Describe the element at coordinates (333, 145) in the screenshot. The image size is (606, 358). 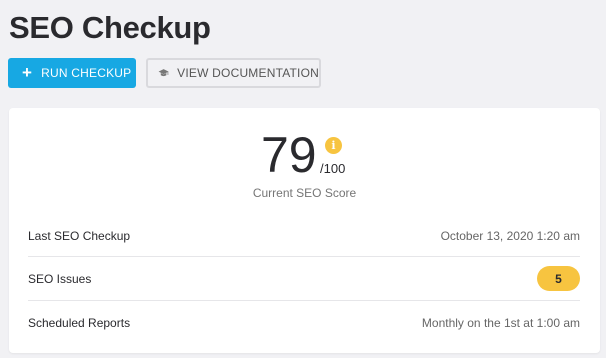
I see `info-icon: i` at that location.